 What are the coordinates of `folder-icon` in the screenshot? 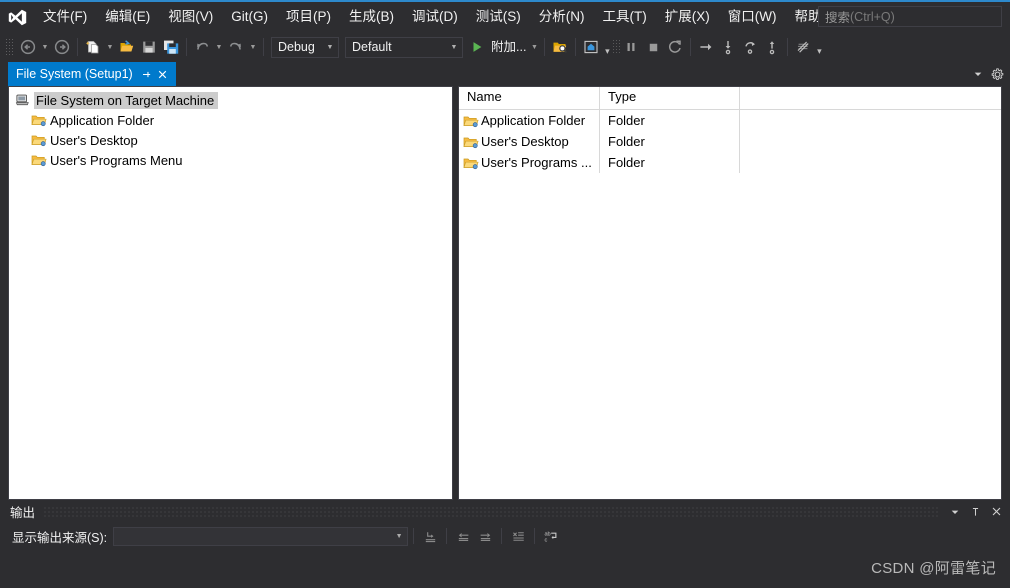 It's located at (472, 121).